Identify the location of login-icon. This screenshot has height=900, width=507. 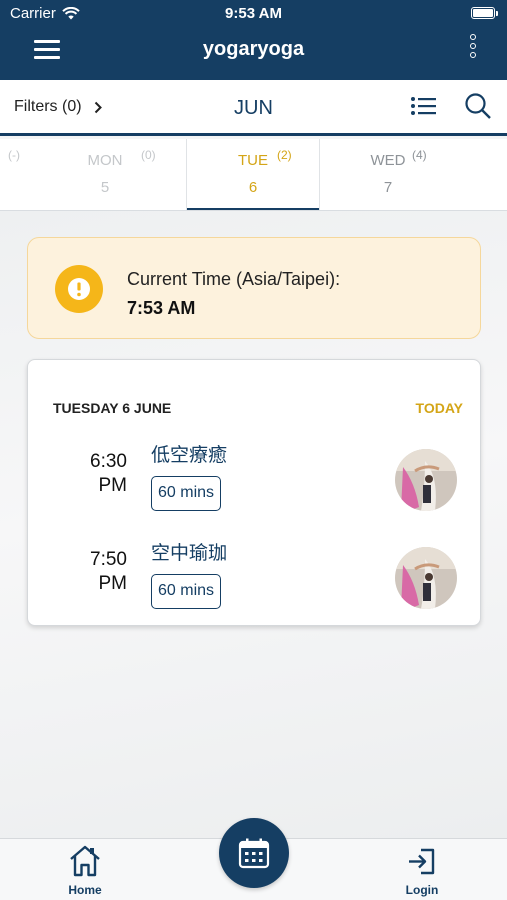
(422, 861).